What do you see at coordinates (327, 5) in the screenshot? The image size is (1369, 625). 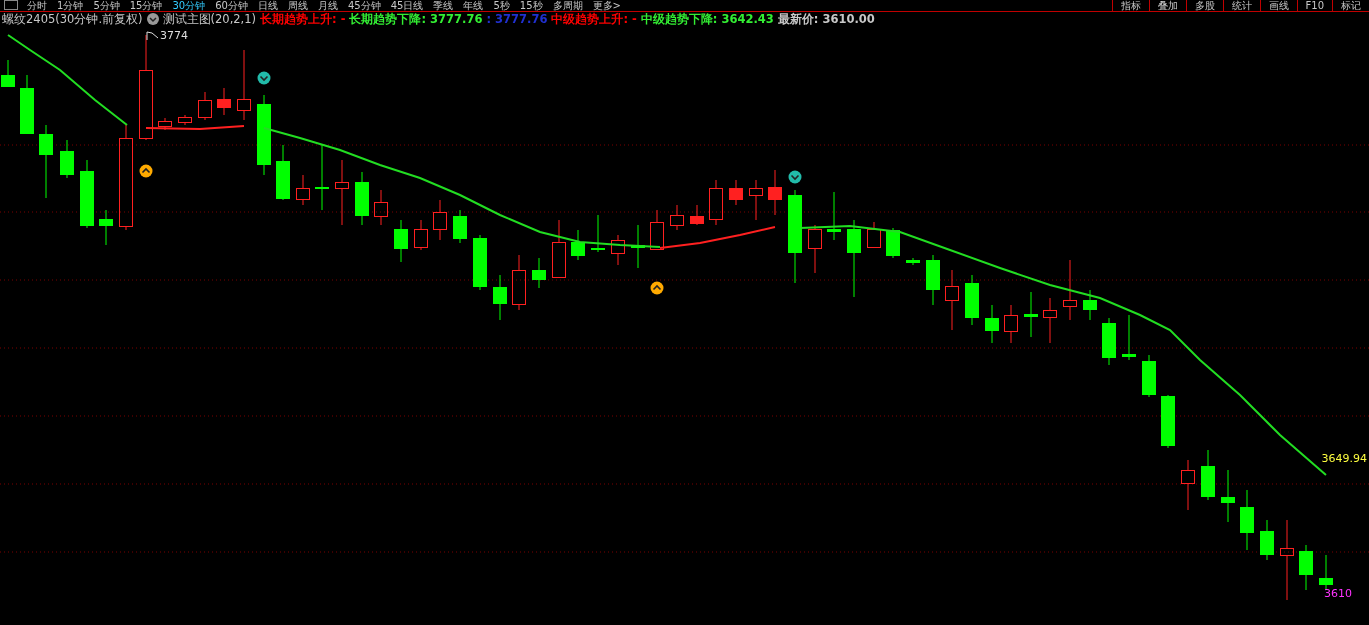 I see `period-tab: 月线` at bounding box center [327, 5].